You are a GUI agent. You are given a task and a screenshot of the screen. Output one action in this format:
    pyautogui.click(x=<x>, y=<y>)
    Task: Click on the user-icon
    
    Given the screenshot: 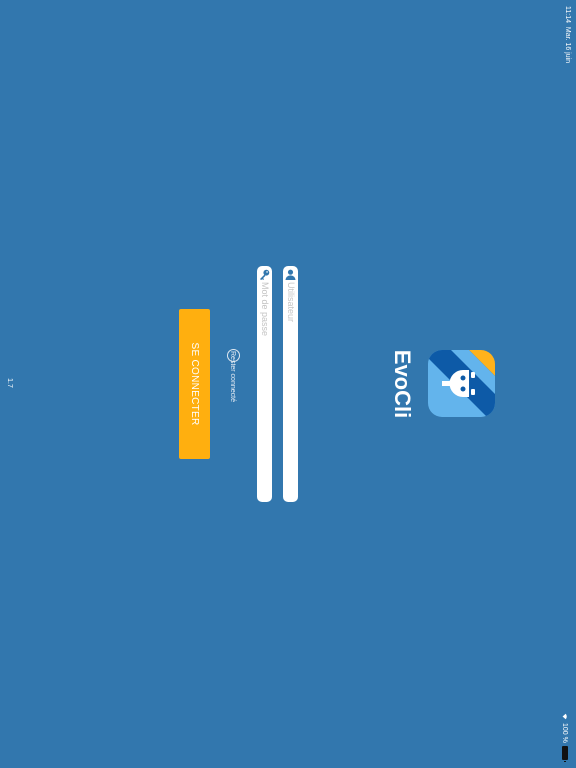 What is the action you would take?
    pyautogui.click(x=290, y=274)
    